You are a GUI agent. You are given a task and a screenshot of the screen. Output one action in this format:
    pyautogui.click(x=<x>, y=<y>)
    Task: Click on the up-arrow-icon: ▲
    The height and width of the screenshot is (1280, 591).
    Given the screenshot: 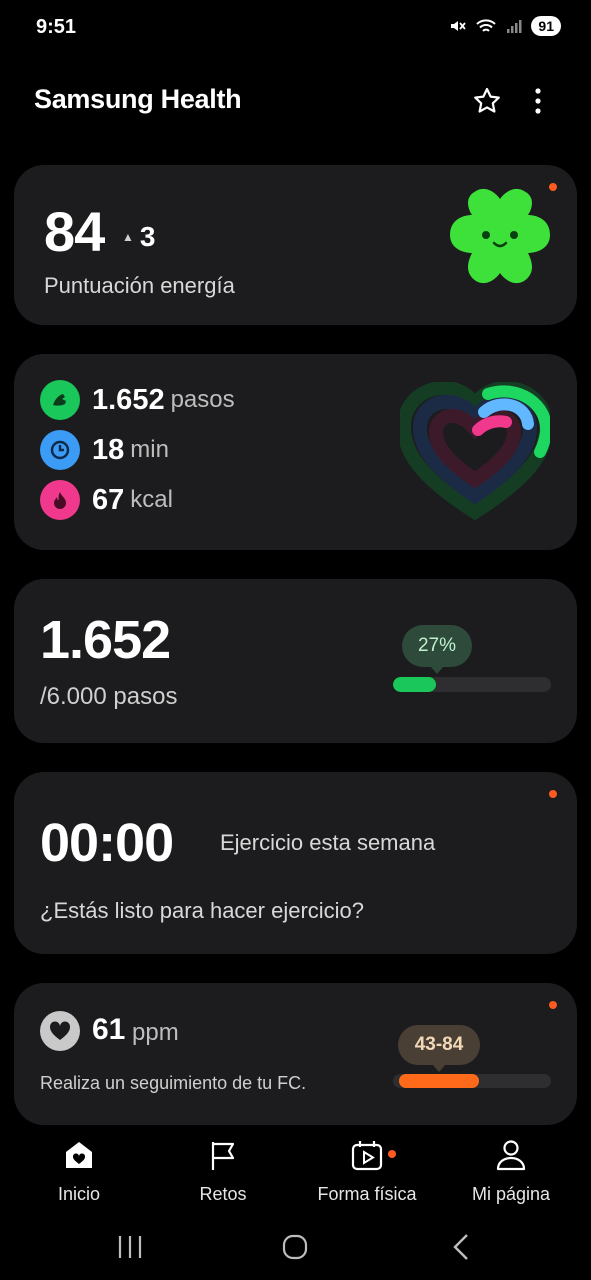 What is the action you would take?
    pyautogui.click(x=128, y=237)
    